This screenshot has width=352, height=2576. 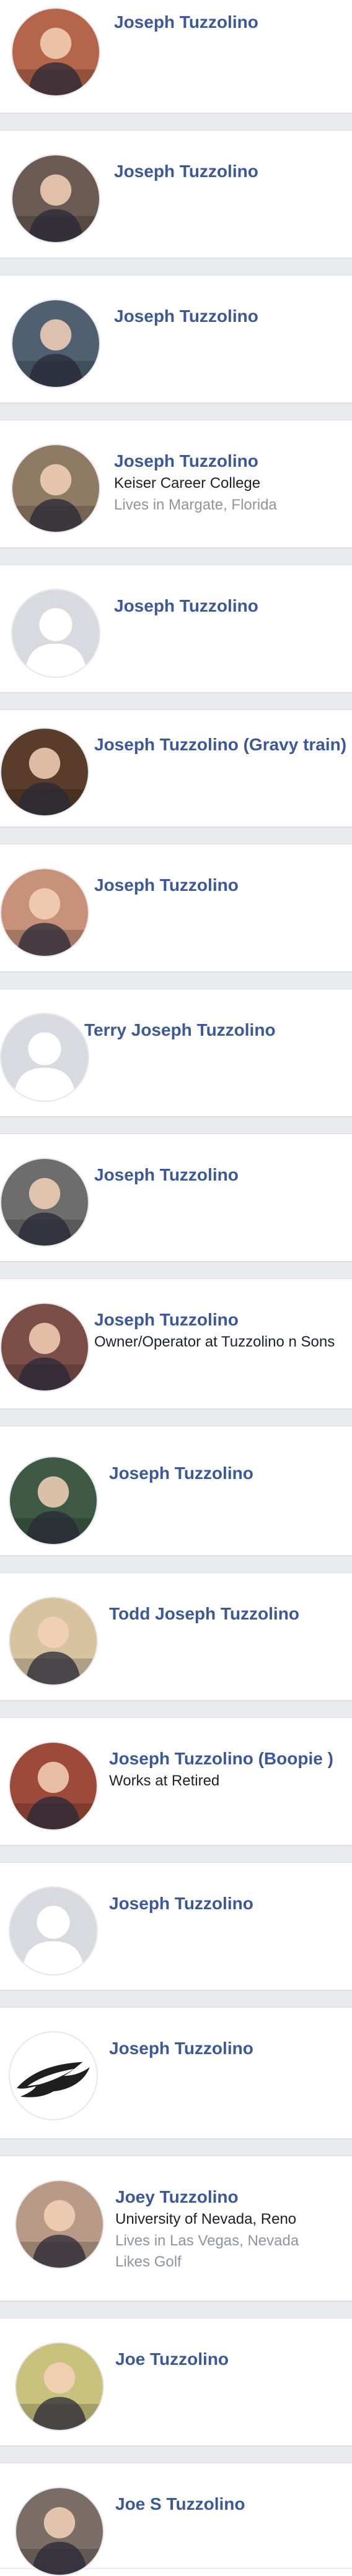 What do you see at coordinates (207, 2240) in the screenshot?
I see `result-secondary-detail: Lives in Las Vegas, Nevada` at bounding box center [207, 2240].